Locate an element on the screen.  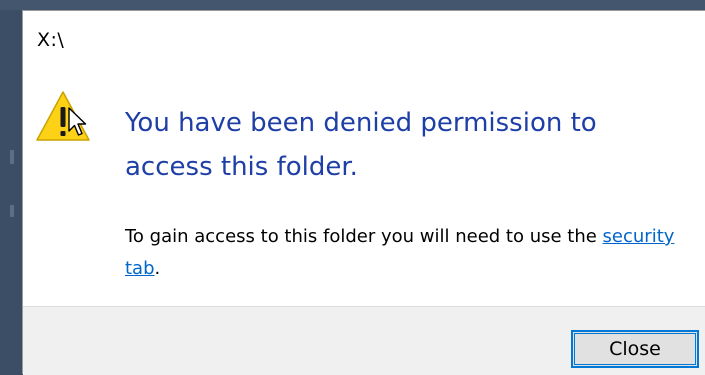
background-window is located at coordinates (352, 5).